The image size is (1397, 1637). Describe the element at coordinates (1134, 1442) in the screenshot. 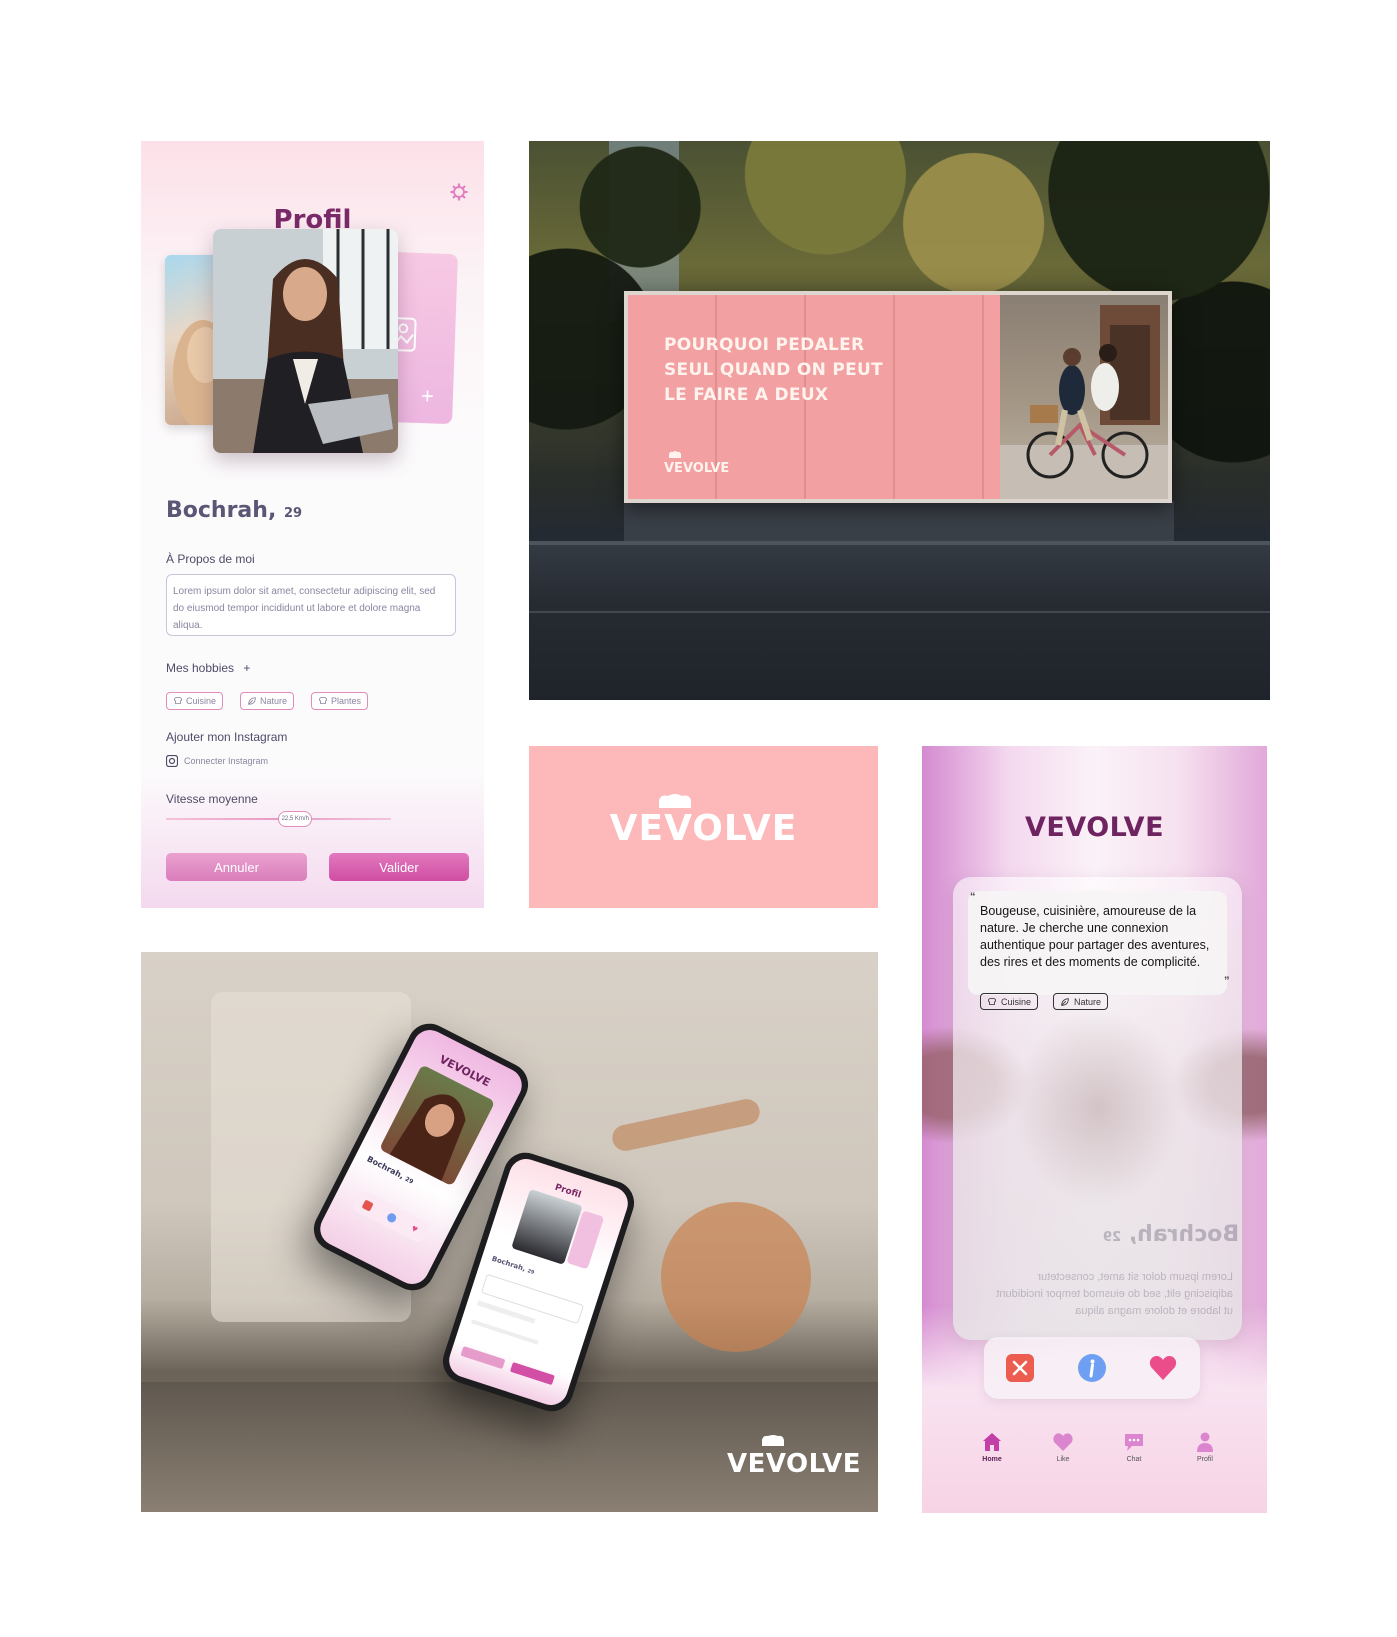

I see `chat-icon` at that location.